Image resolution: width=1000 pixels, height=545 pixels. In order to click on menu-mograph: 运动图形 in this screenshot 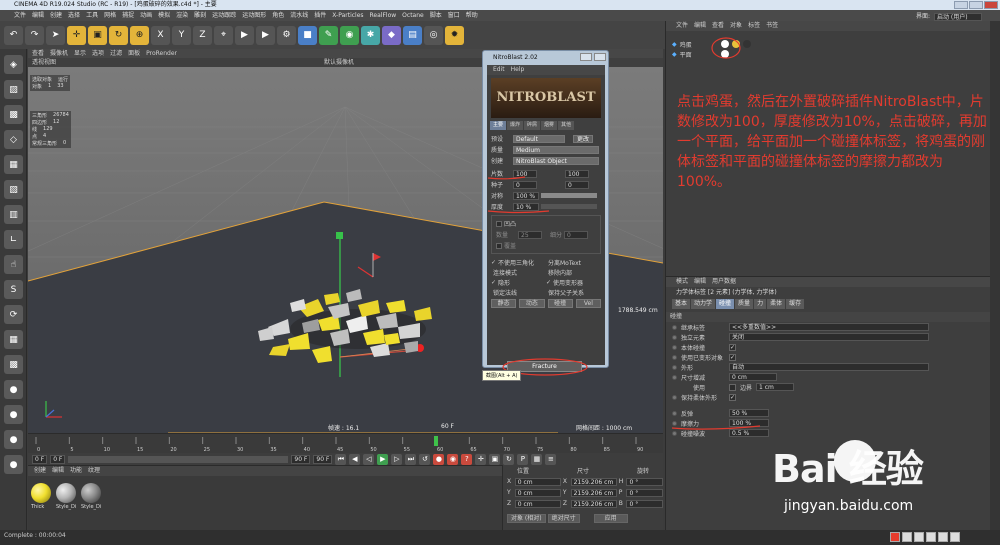, I will do `click(254, 15)`.